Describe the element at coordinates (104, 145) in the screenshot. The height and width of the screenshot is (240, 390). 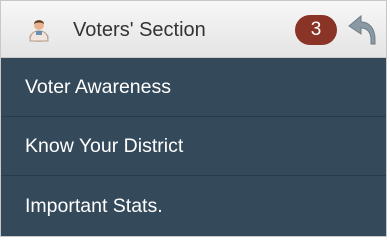
I see `menu-item-label: Know Your District` at that location.